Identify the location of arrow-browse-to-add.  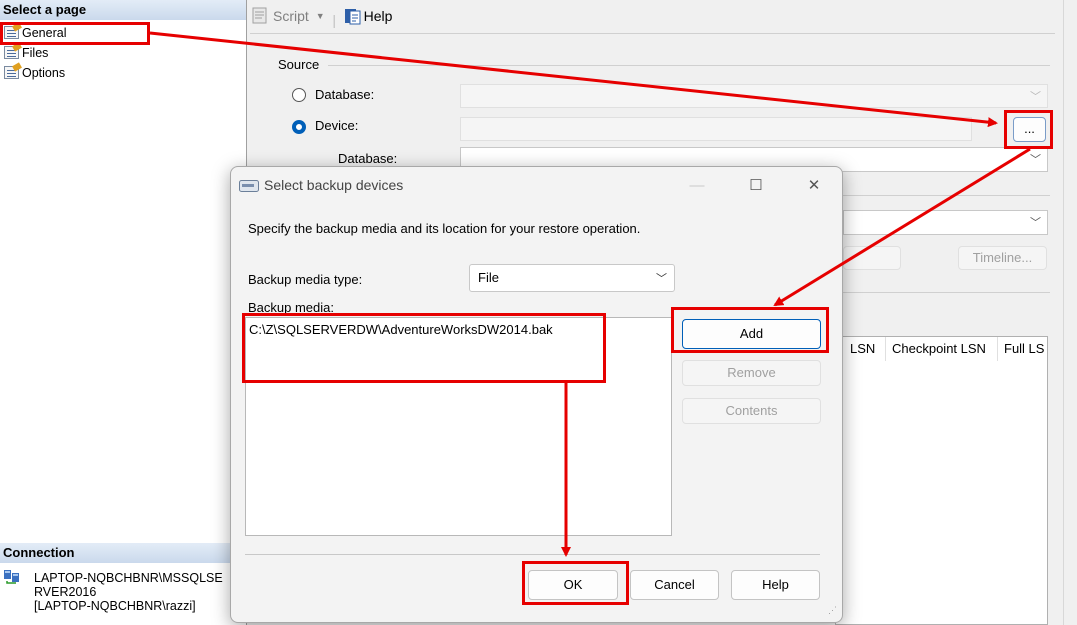
(902, 227).